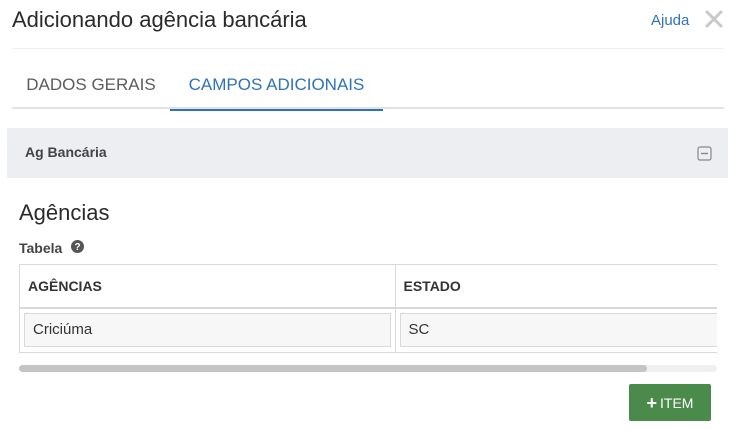 Image resolution: width=733 pixels, height=430 pixels. Describe the element at coordinates (333, 368) in the screenshot. I see `scrollbar-thumb` at that location.